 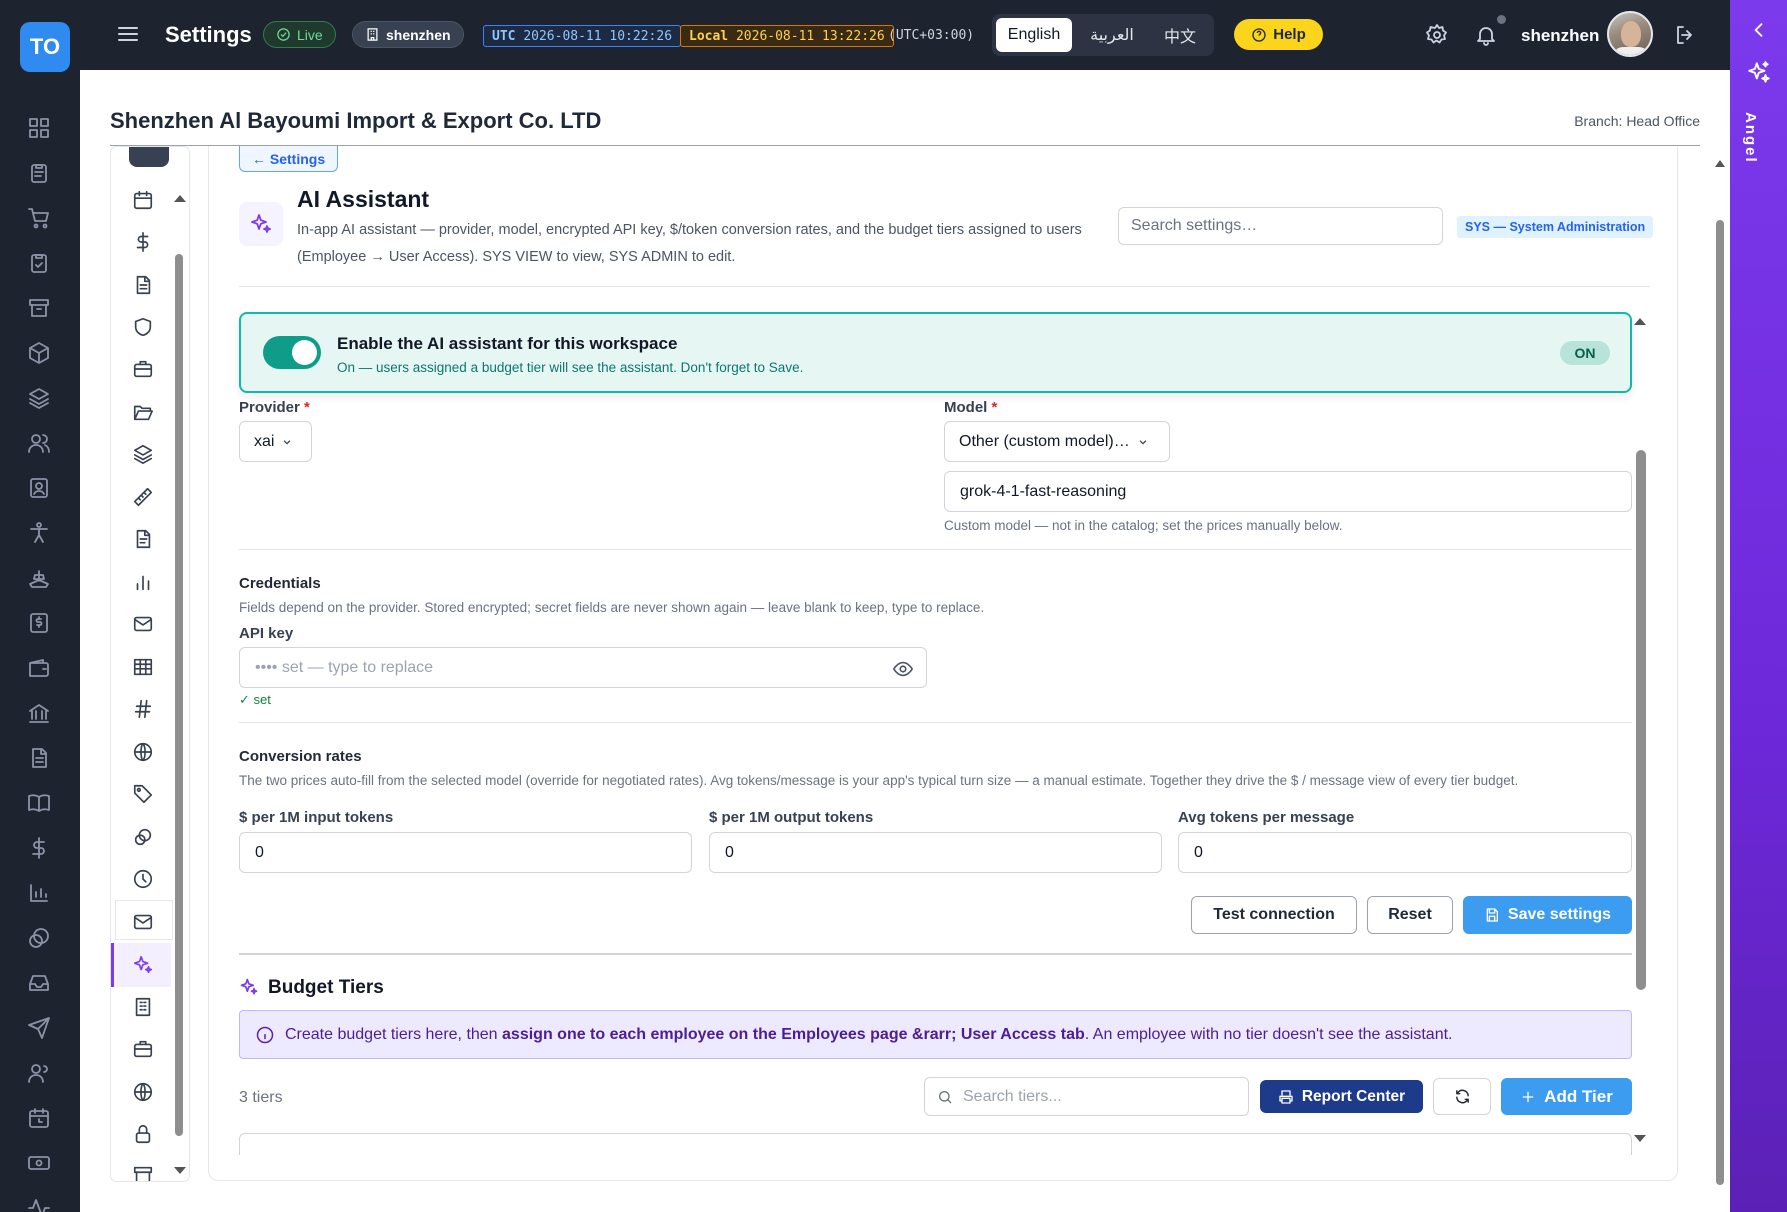 What do you see at coordinates (143, 667) in the screenshot?
I see `table-icon` at bounding box center [143, 667].